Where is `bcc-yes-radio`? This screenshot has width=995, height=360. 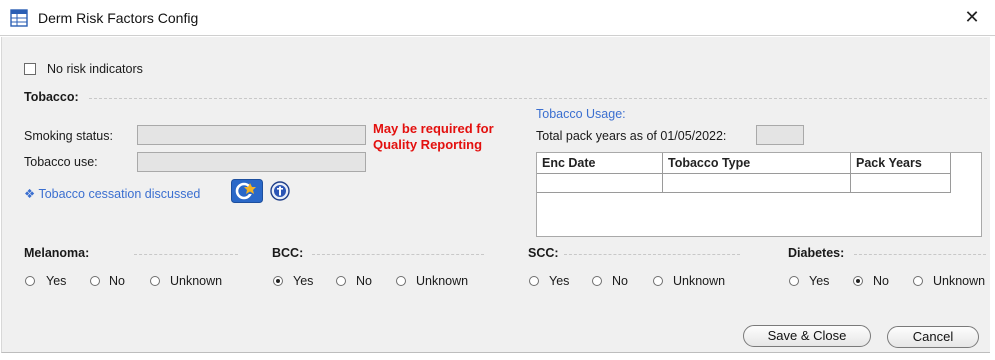
bcc-yes-radio is located at coordinates (278, 281).